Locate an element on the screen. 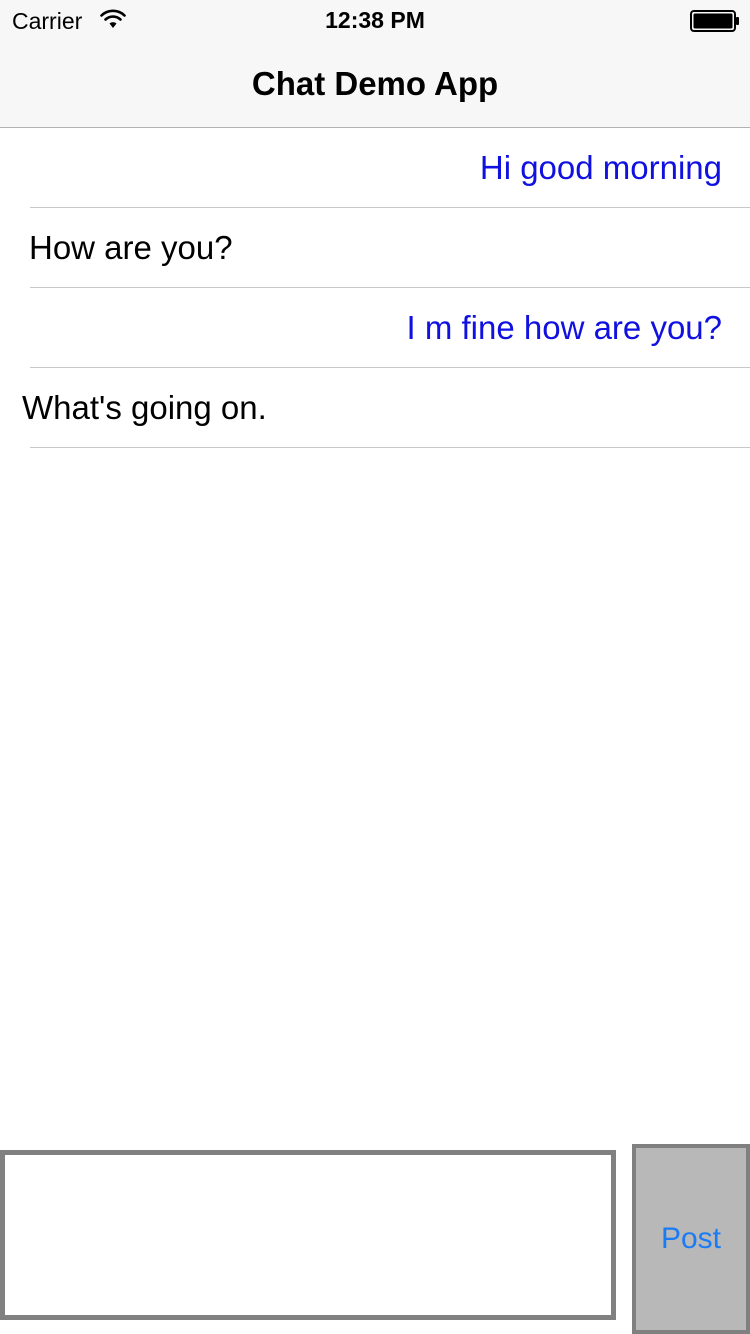  message-row: I m fine how are you? is located at coordinates (375, 328).